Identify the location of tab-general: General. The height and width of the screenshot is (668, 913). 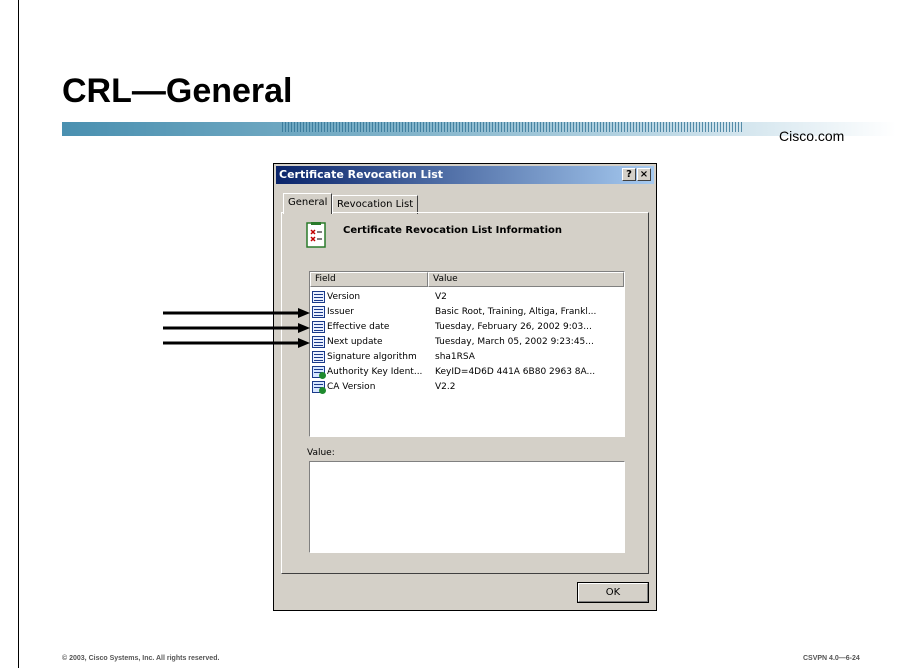
(308, 203).